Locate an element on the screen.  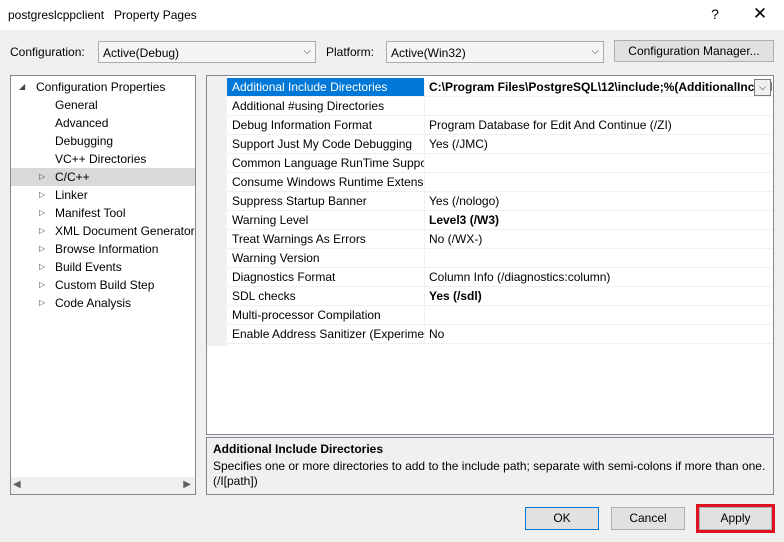
platform-label: Platform: is located at coordinates (350, 52).